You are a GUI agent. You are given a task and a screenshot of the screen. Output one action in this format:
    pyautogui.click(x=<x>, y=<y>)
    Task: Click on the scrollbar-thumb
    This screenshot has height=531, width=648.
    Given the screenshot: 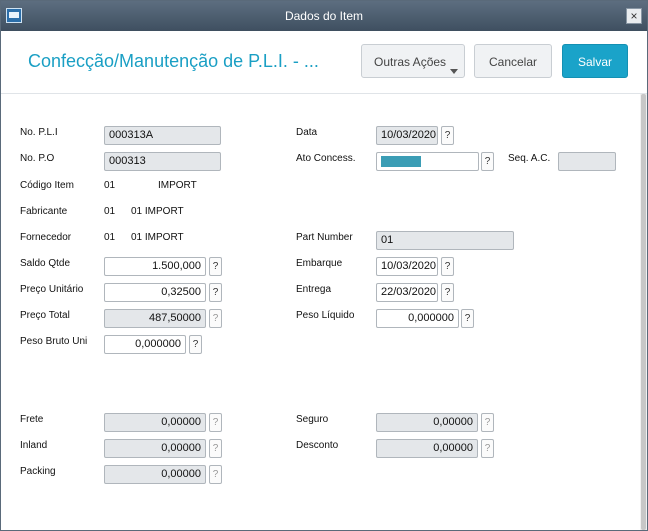 What is the action you would take?
    pyautogui.click(x=643, y=312)
    